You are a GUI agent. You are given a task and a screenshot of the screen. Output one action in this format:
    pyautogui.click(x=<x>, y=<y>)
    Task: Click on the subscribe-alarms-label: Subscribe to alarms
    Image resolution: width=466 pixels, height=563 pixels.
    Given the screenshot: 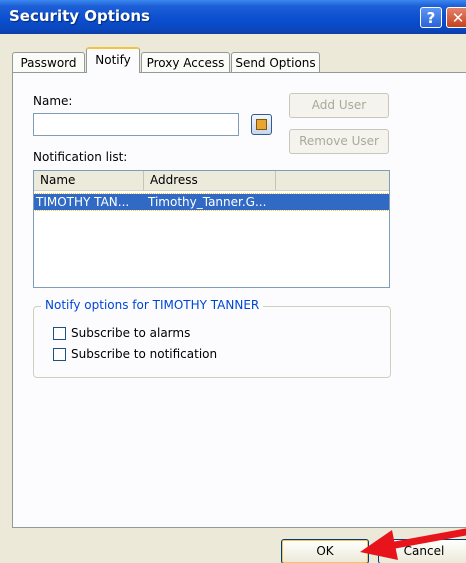 What is the action you would take?
    pyautogui.click(x=130, y=333)
    